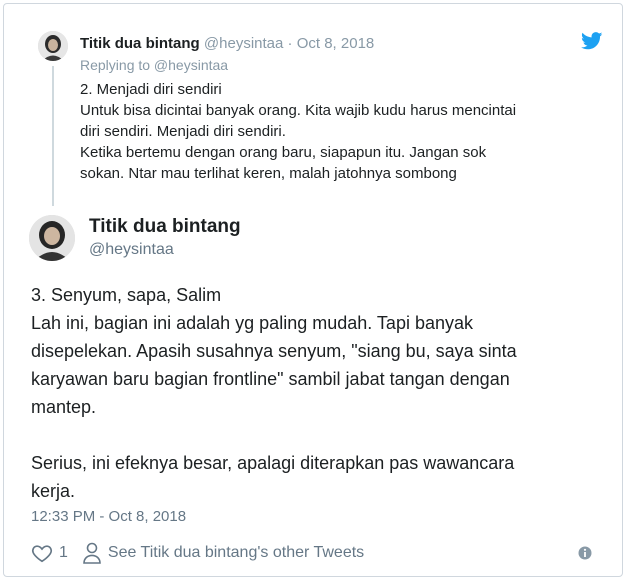  What do you see at coordinates (154, 65) in the screenshot?
I see `replying-to-label: Replying to @heysintaa` at bounding box center [154, 65].